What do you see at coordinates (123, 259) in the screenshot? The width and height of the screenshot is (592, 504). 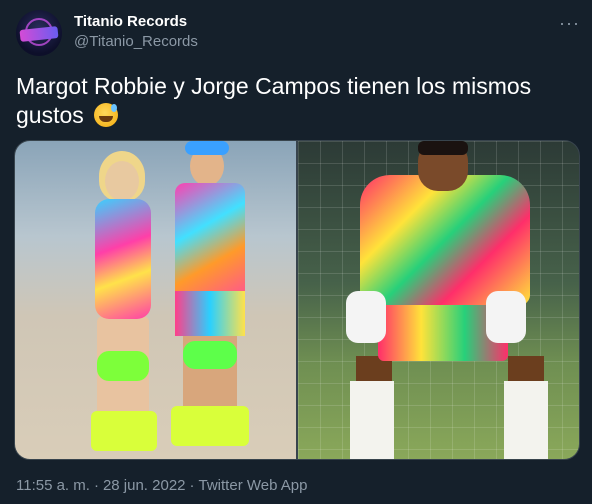 I see `figure-outfit` at bounding box center [123, 259].